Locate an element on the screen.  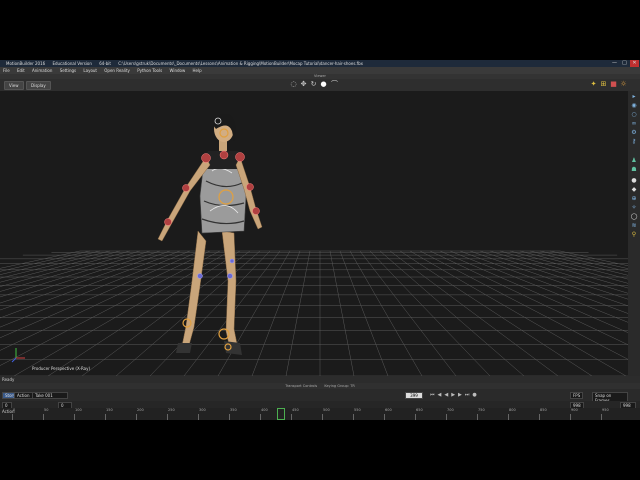
playhead is located at coordinates (281, 414).